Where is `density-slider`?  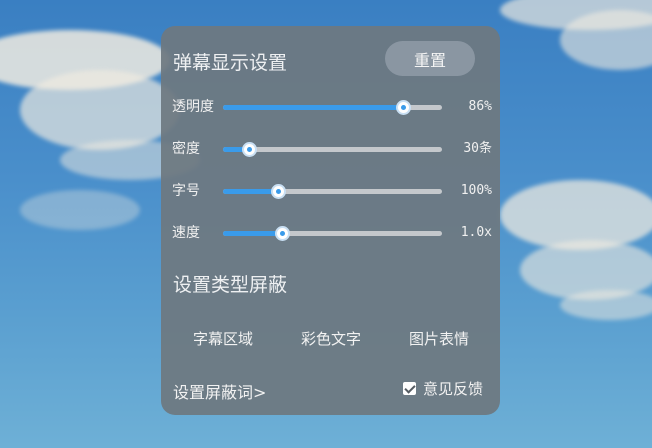 density-slider is located at coordinates (332, 149).